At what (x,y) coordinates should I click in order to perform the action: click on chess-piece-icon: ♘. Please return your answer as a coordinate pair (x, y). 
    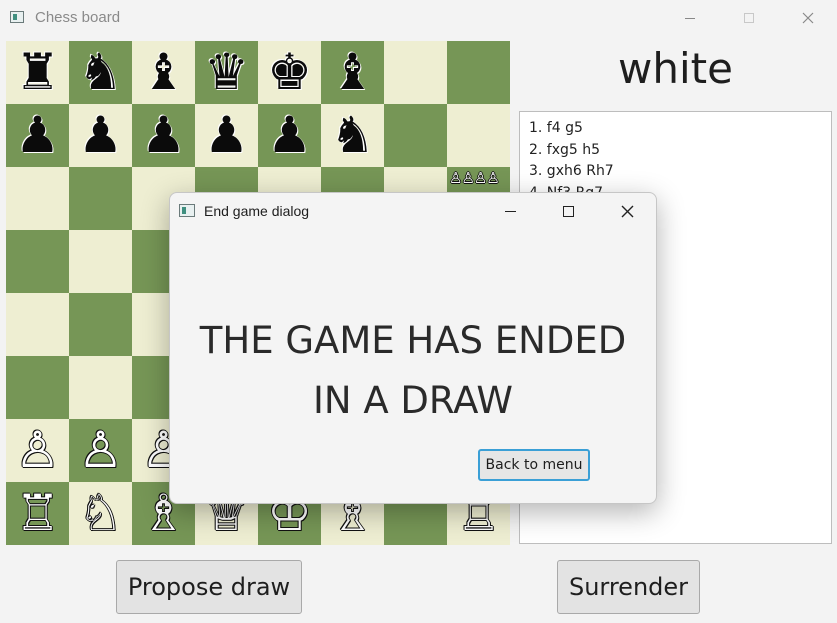
    Looking at the image, I should click on (100, 513).